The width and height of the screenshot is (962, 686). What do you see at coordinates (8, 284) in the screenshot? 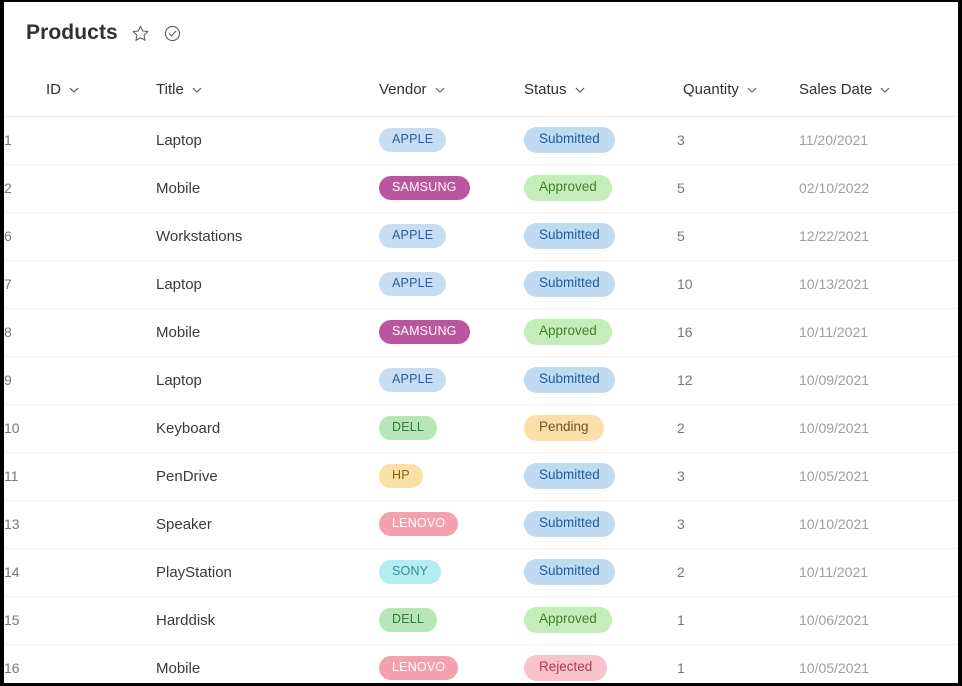
I see `cell-id: 7` at bounding box center [8, 284].